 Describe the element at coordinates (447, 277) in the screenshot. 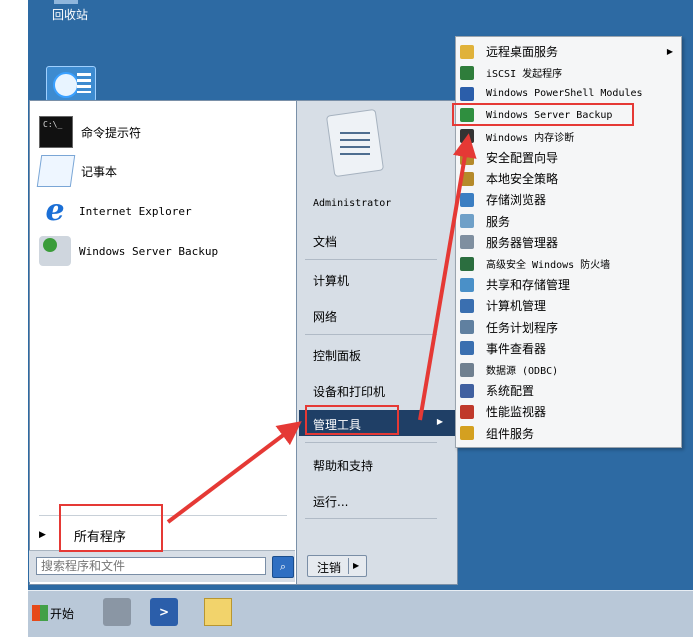

I see `arrow-to-server-backup` at that location.